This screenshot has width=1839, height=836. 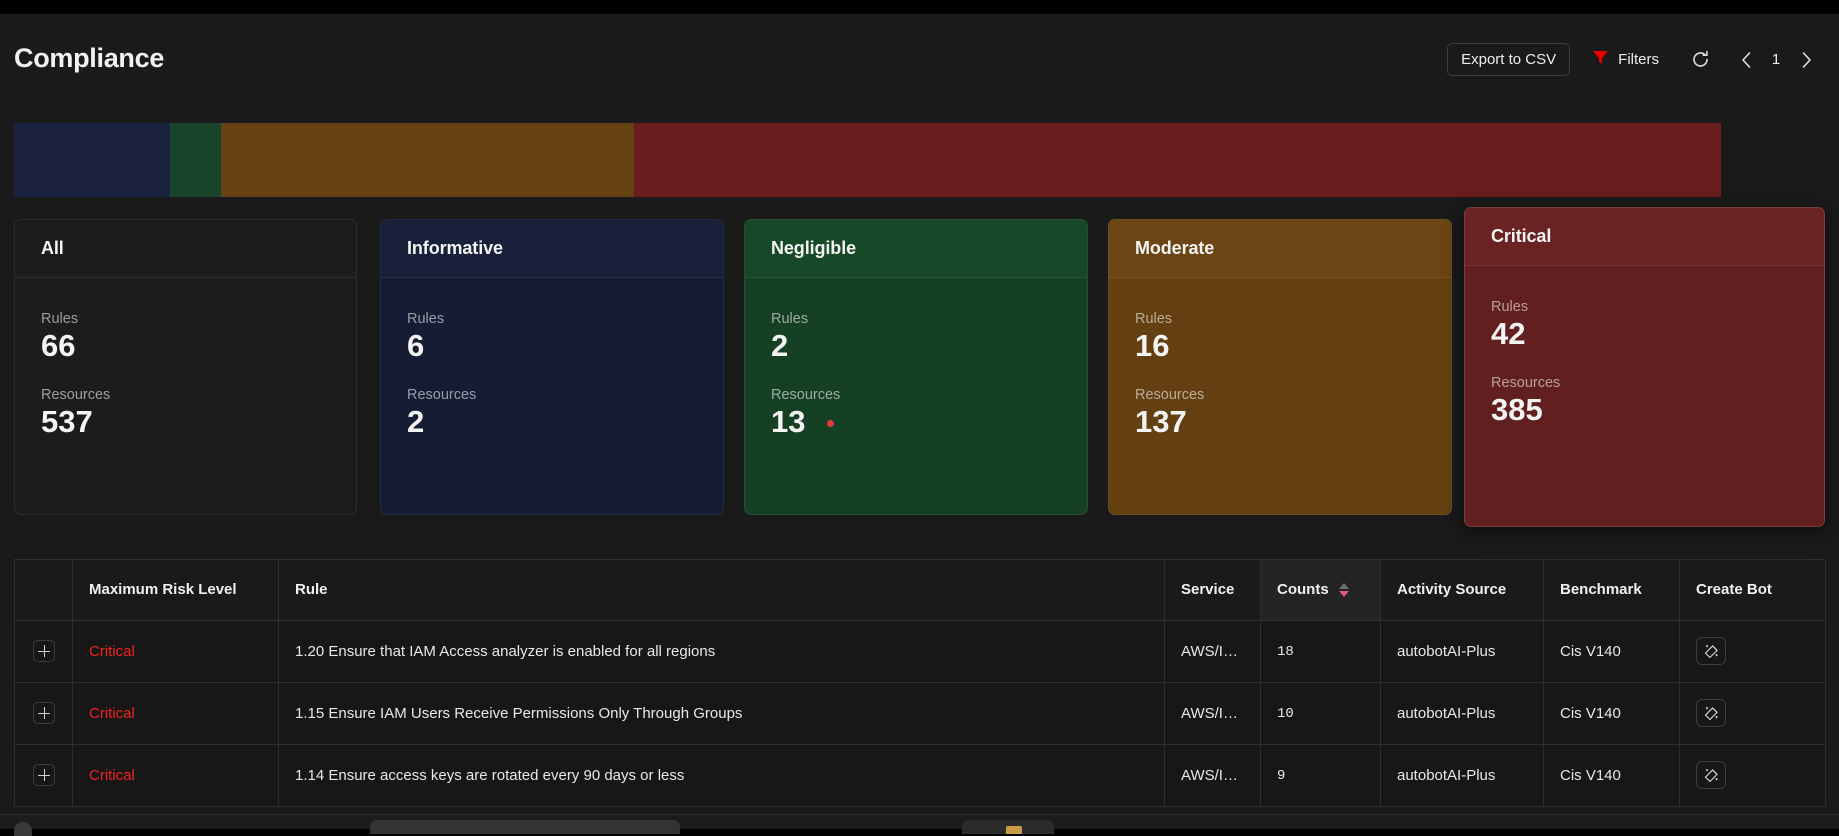 What do you see at coordinates (43, 590) in the screenshot?
I see `column-header-expand` at bounding box center [43, 590].